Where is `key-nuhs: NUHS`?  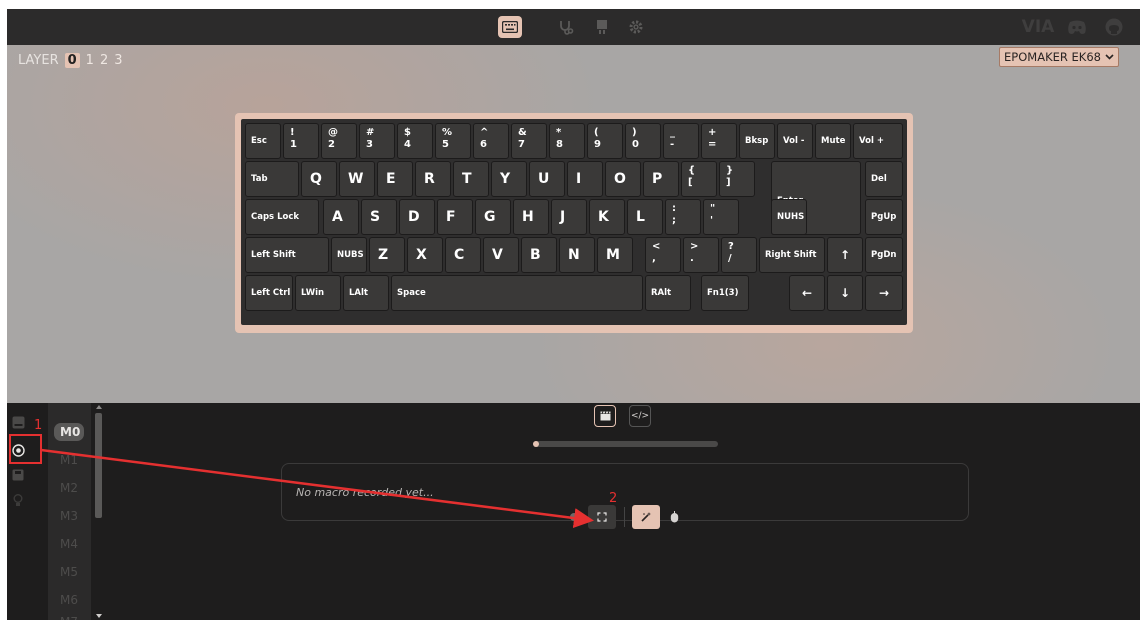
key-nuhs: NUHS is located at coordinates (789, 217).